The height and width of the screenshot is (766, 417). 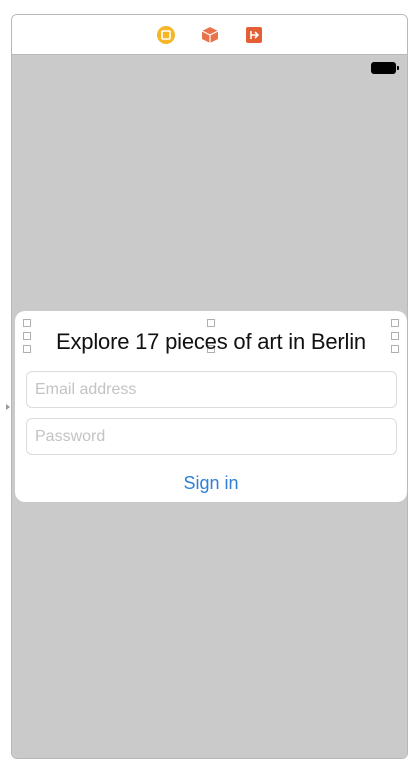 I want to click on email-field, so click(x=211, y=389).